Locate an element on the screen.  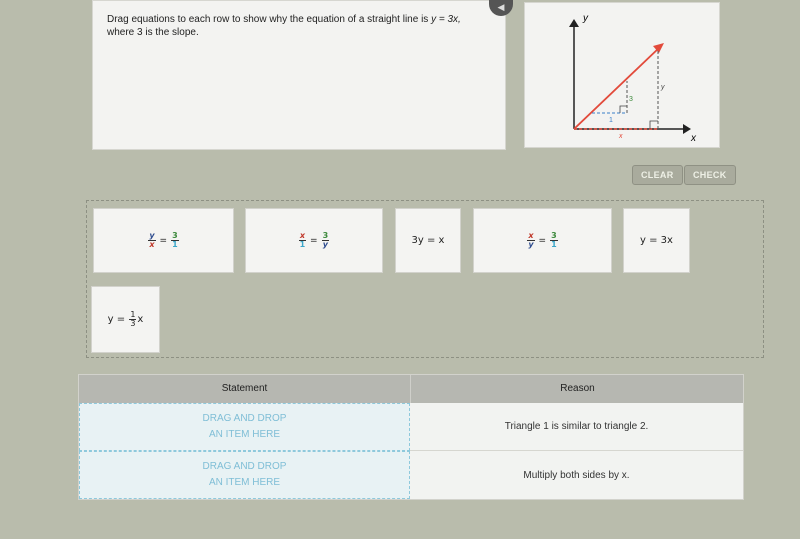
drop-zone-row-1: DRAG AND DROP AN ITEM HERE is located at coordinates (244, 427).